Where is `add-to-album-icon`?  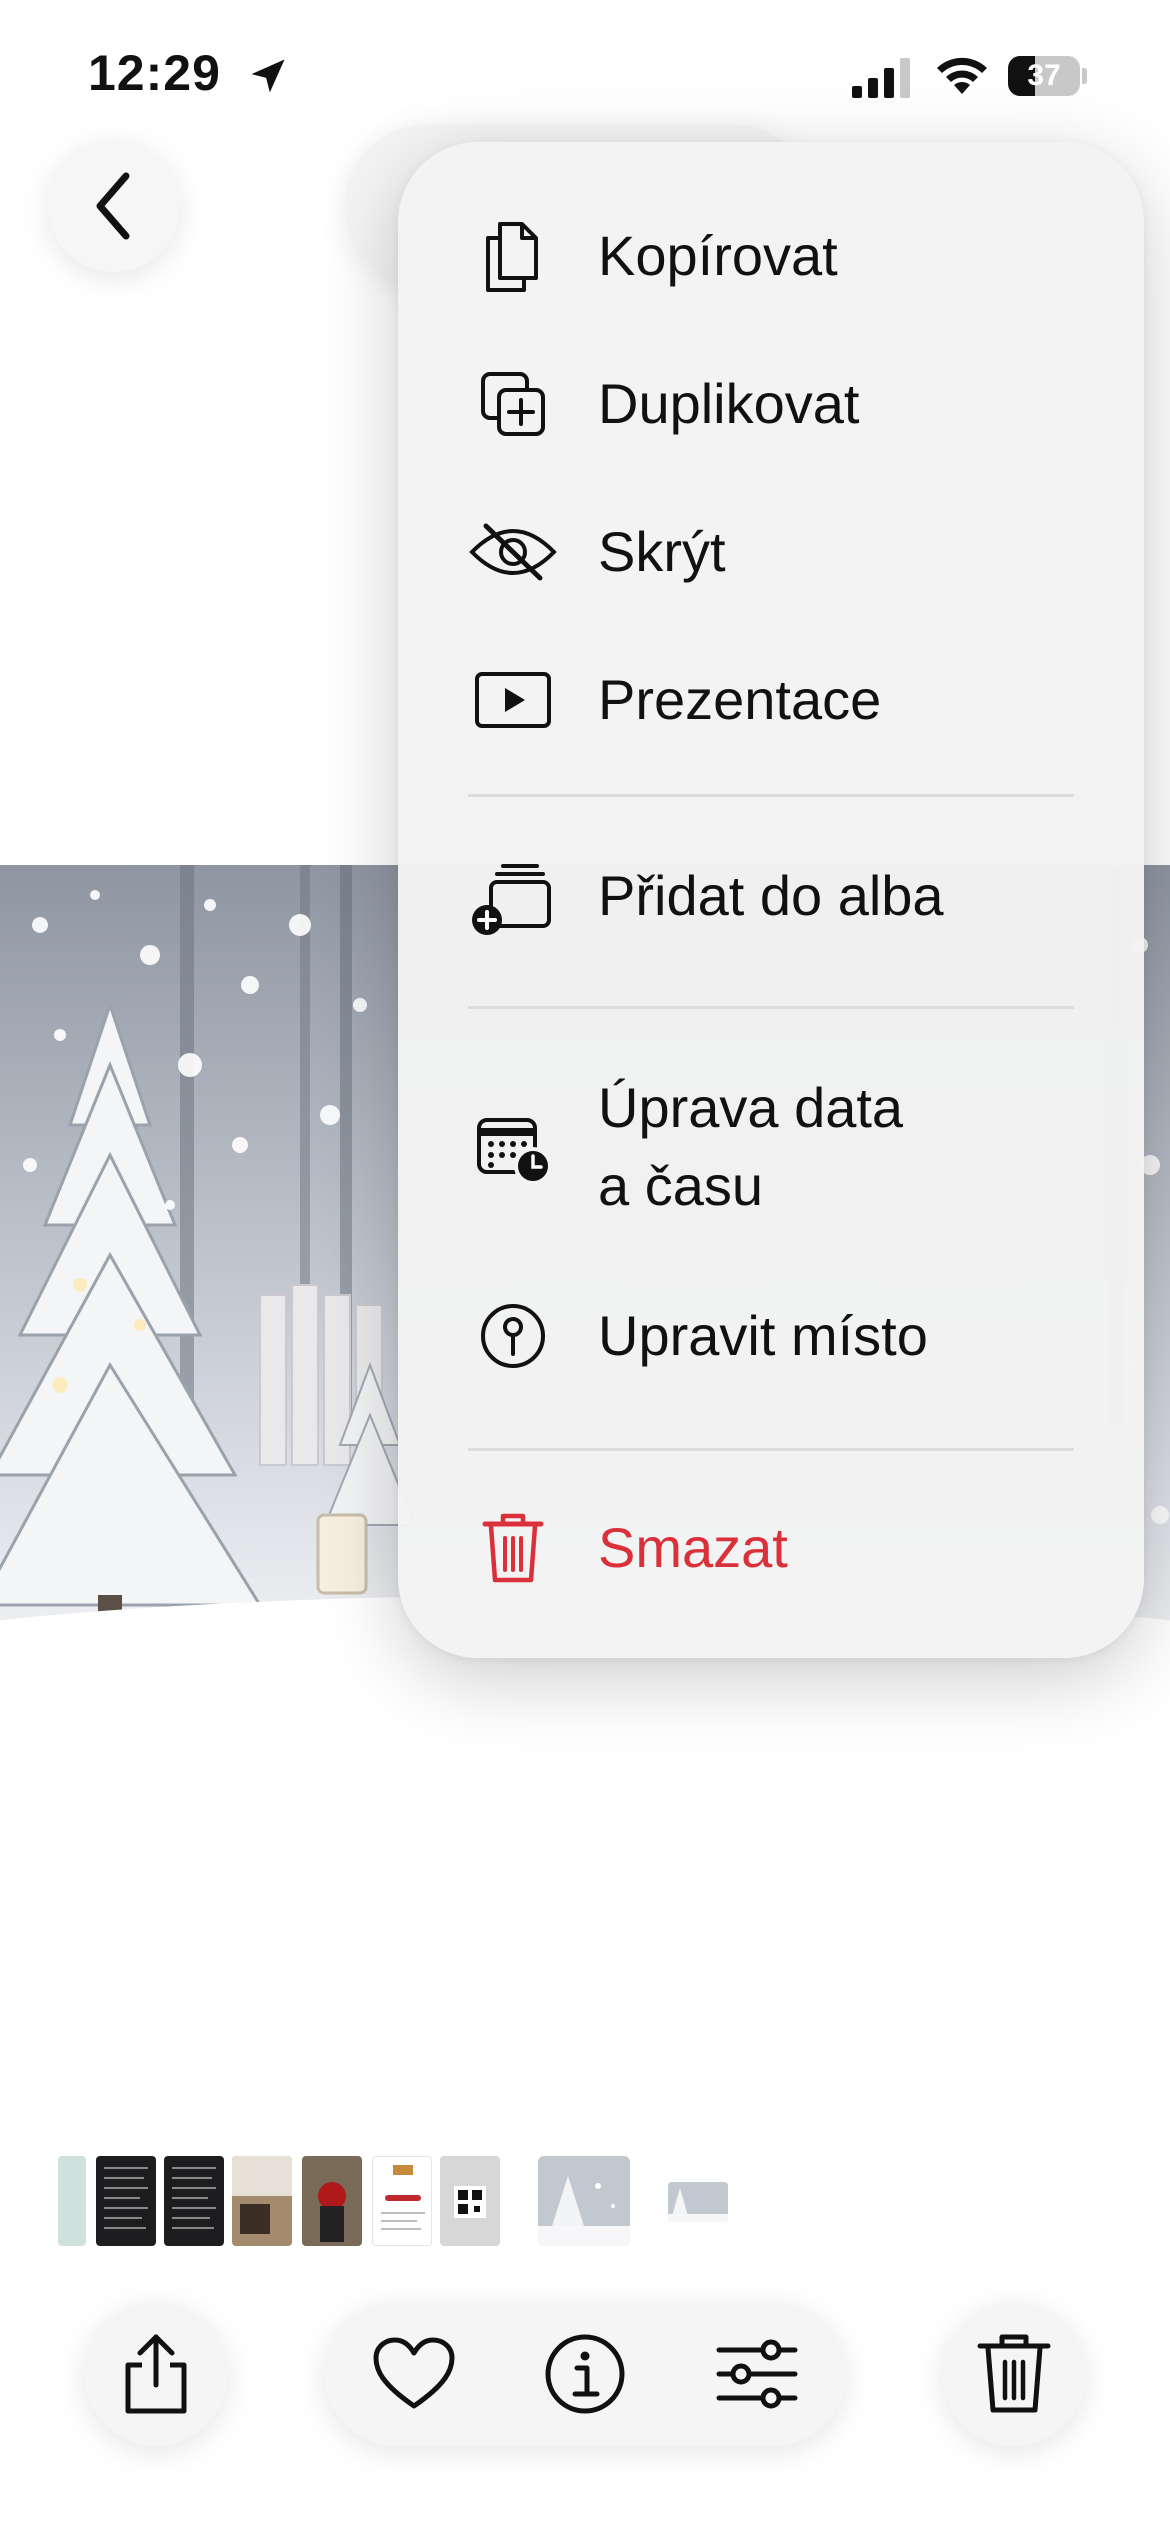
add-to-album-icon is located at coordinates (513, 896).